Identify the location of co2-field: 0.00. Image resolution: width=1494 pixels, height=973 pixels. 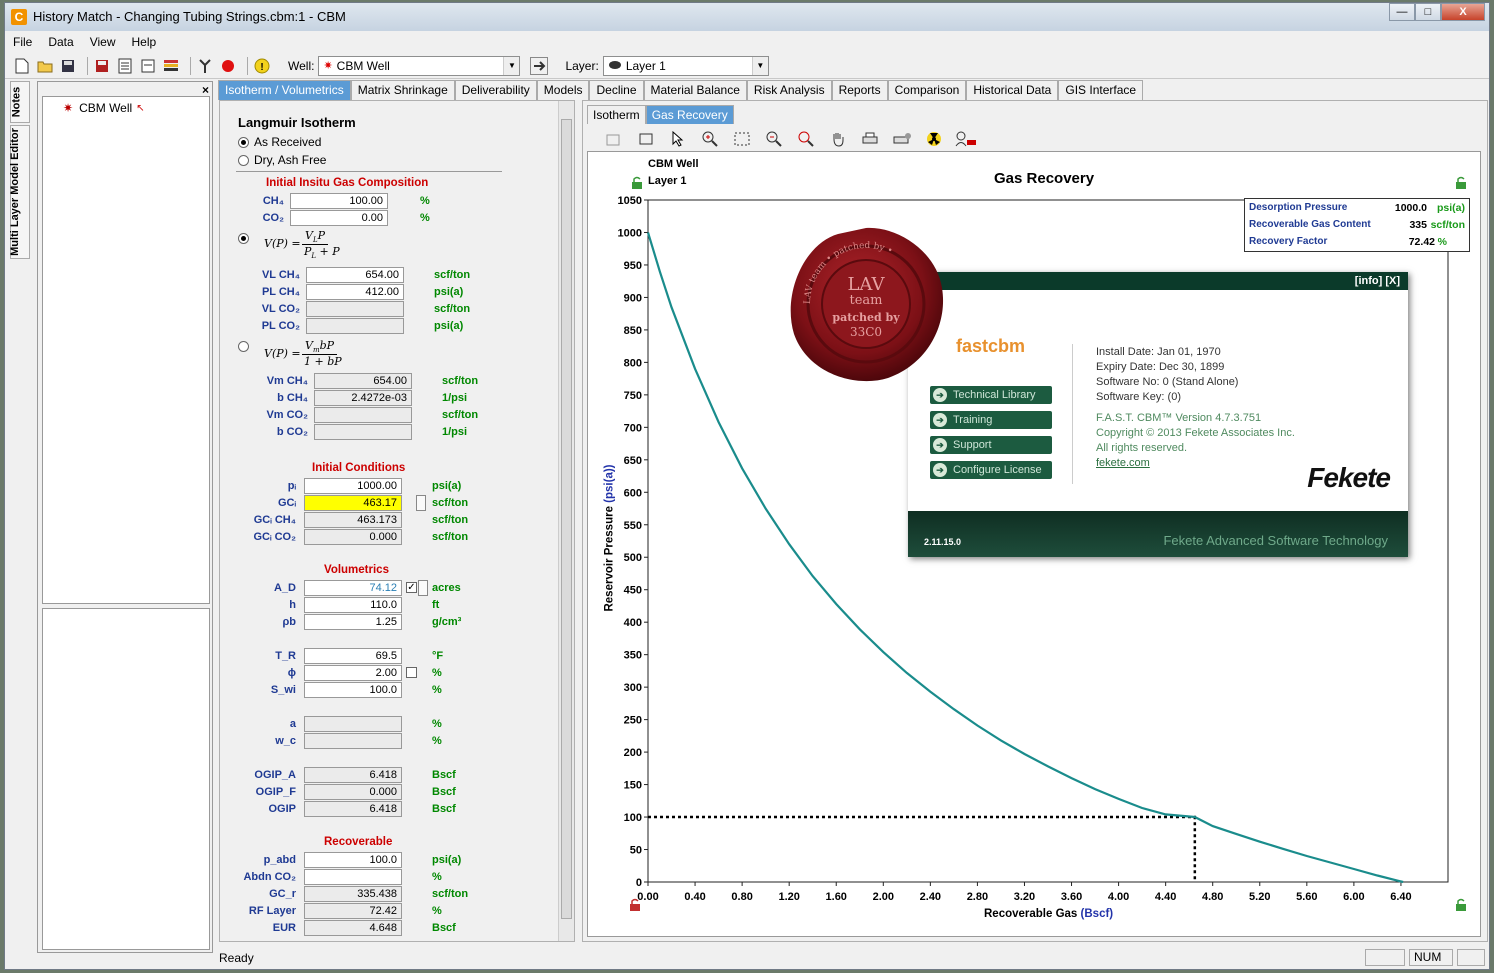
(339, 218).